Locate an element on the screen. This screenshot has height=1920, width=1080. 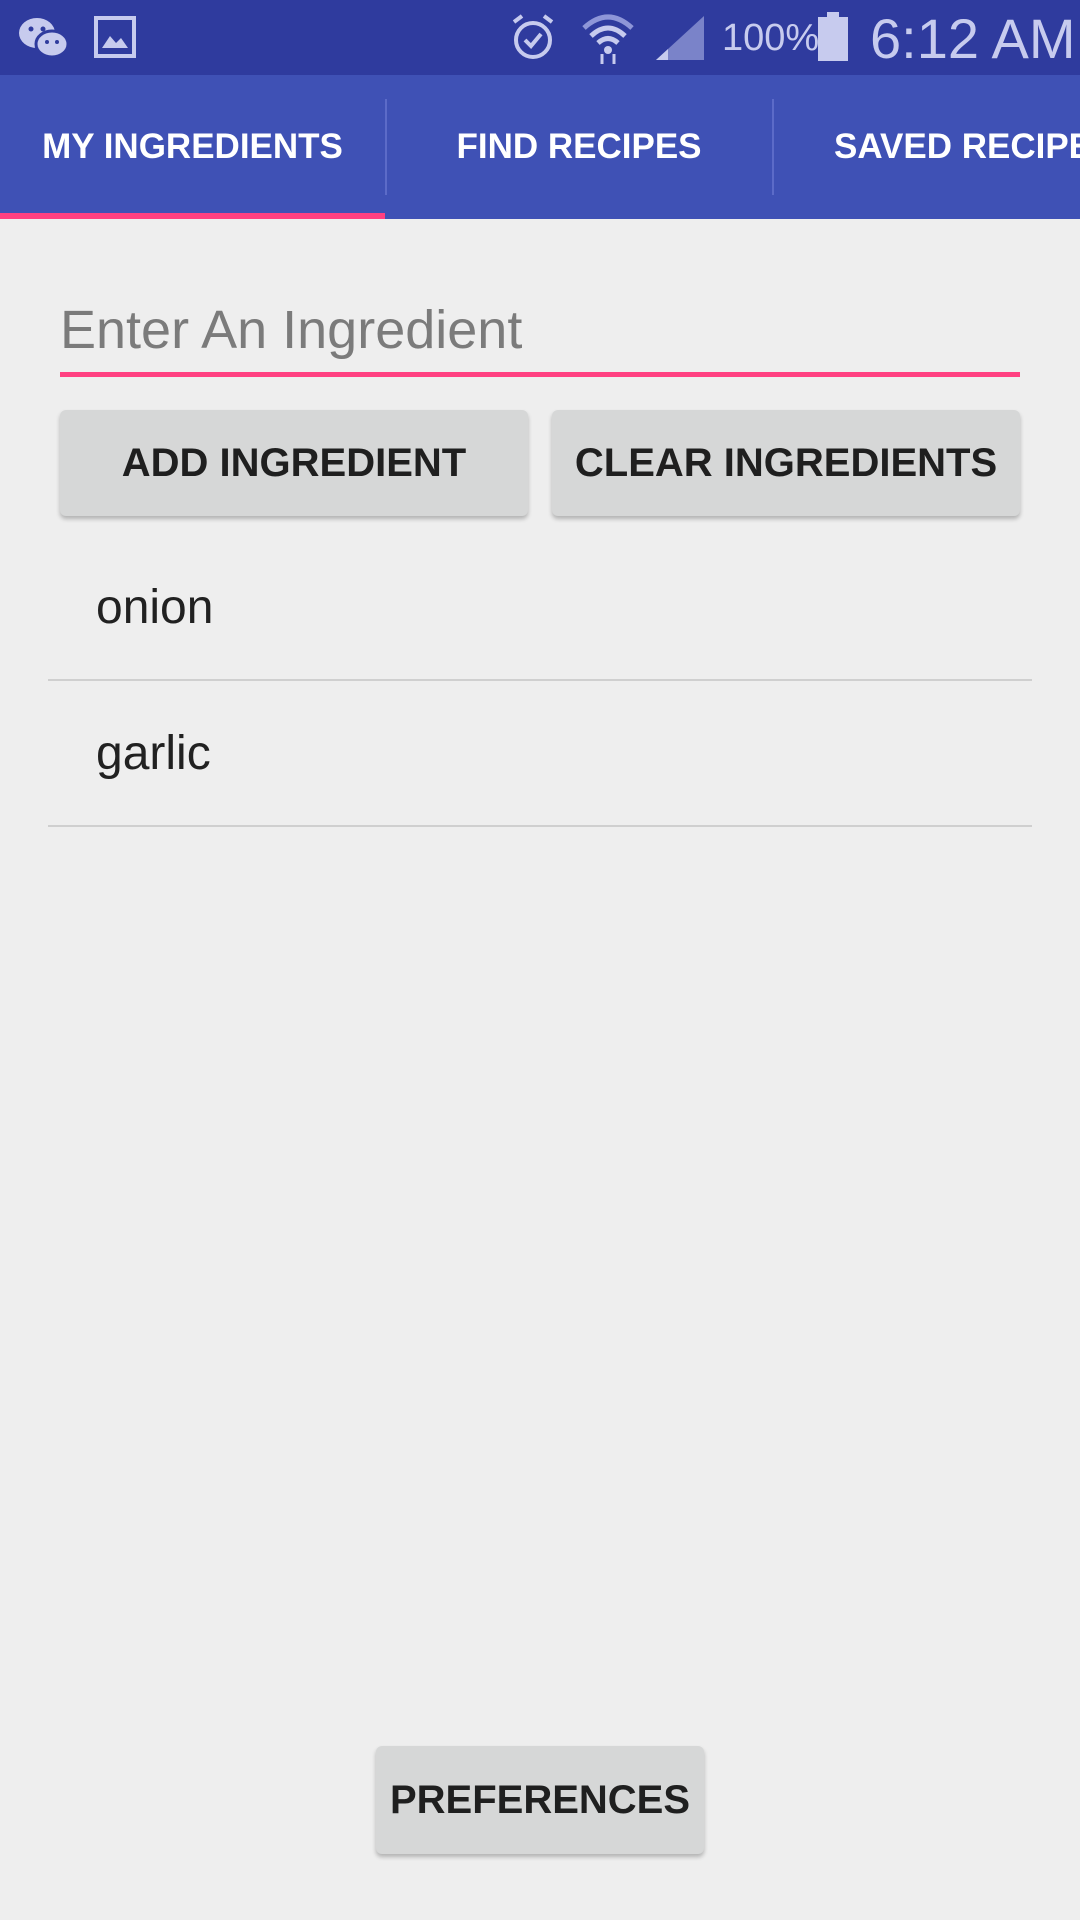
input-underline is located at coordinates (540, 374).